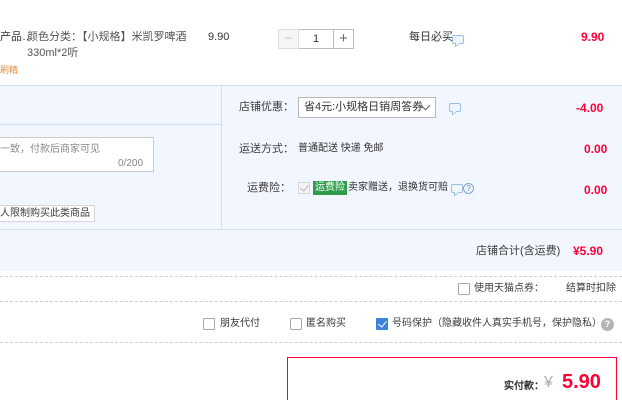  I want to click on product-sub-label: 刷精, so click(9, 70).